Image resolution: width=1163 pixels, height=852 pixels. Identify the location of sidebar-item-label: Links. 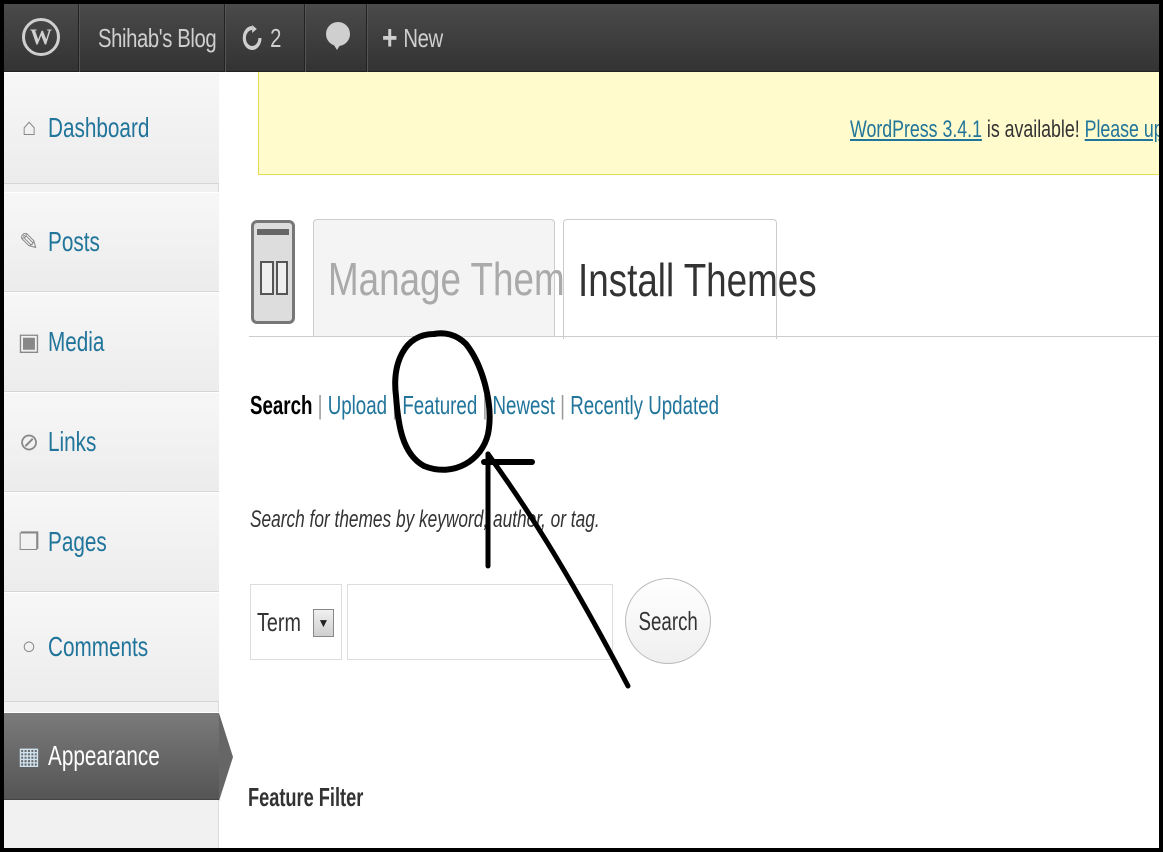
(72, 441).